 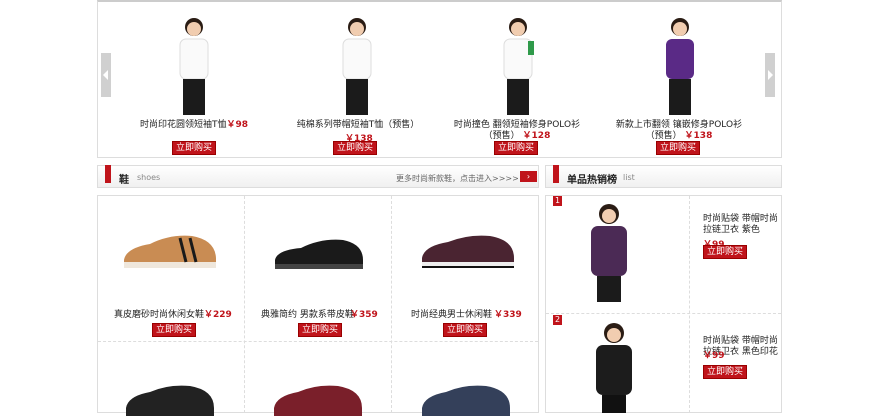 I want to click on shoe-name: 真皮磨砂时尚休闲女鞋, so click(x=159, y=313).